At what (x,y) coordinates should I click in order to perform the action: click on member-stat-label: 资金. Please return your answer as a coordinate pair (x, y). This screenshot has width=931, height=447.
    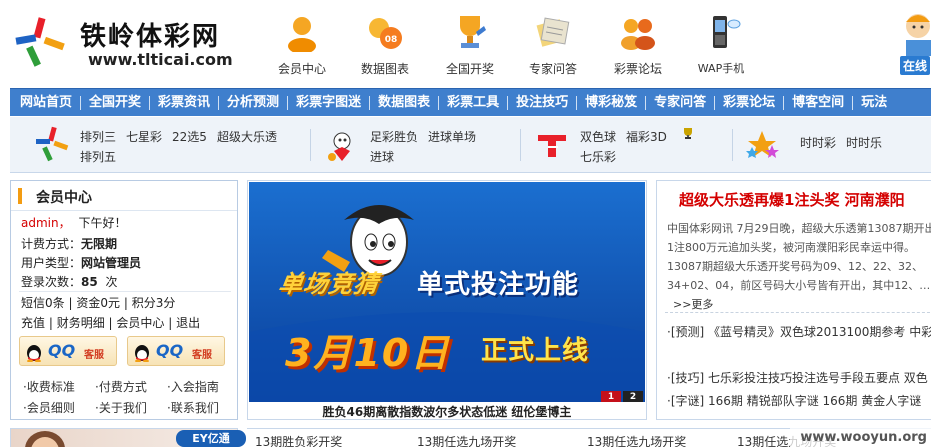
    Looking at the image, I should click on (88, 303).